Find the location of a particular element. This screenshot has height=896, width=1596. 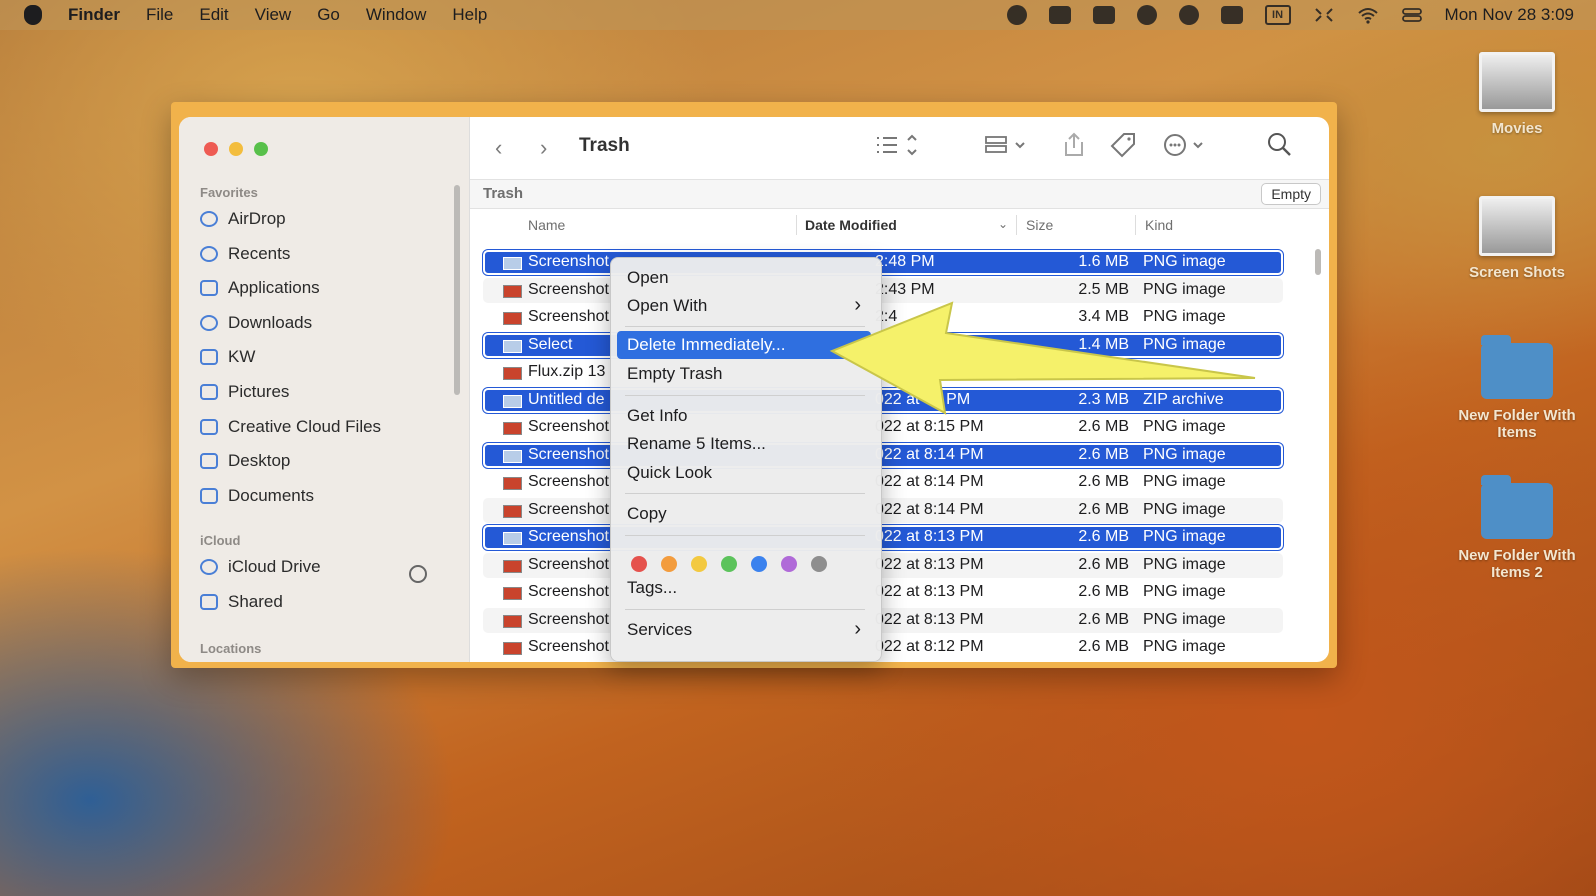

annotation-arrow-icon is located at coordinates (1042, 358).